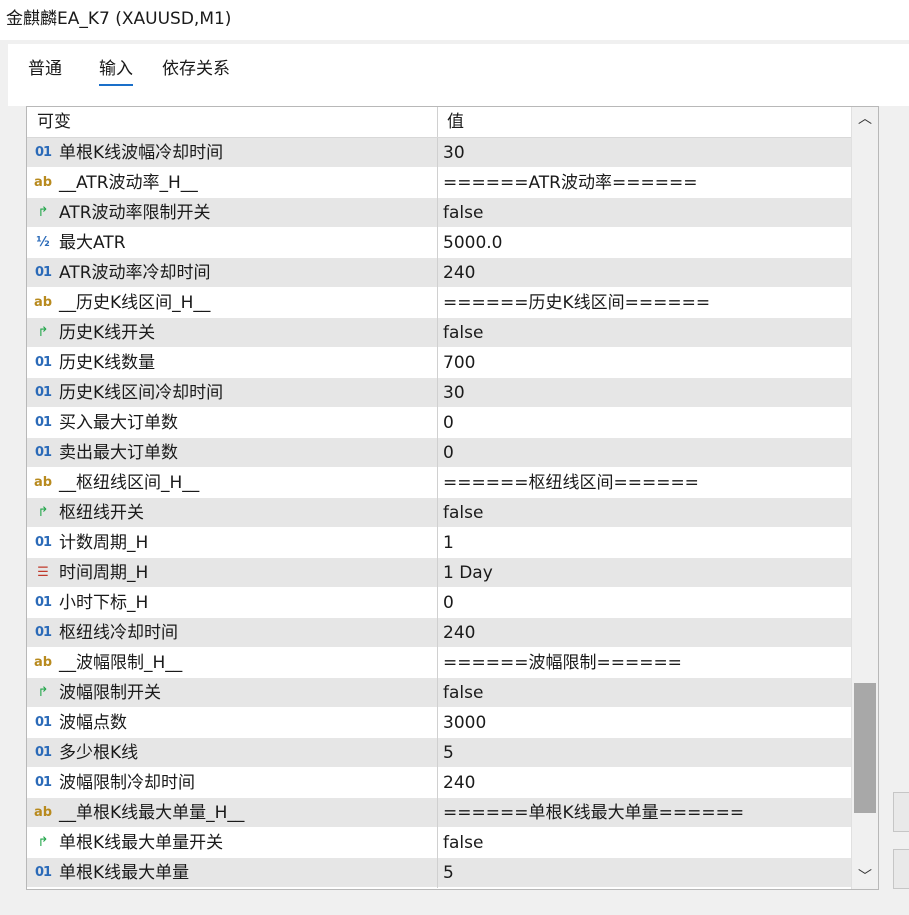 This screenshot has width=909, height=915. What do you see at coordinates (865, 877) in the screenshot?
I see `scroll-down-arrow-icon: ﹀` at bounding box center [865, 877].